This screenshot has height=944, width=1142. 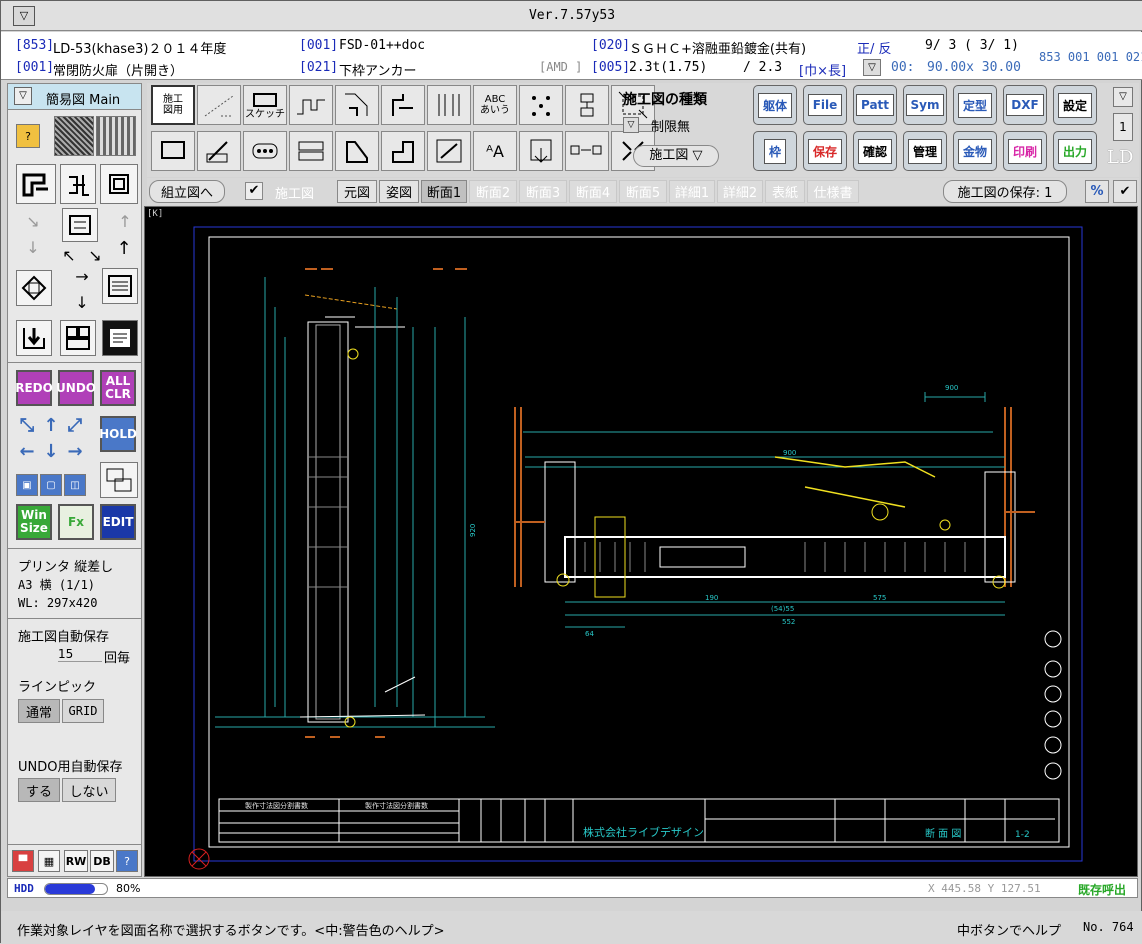 What do you see at coordinates (541, 105) in the screenshot?
I see `tool-point-icon` at bounding box center [541, 105].